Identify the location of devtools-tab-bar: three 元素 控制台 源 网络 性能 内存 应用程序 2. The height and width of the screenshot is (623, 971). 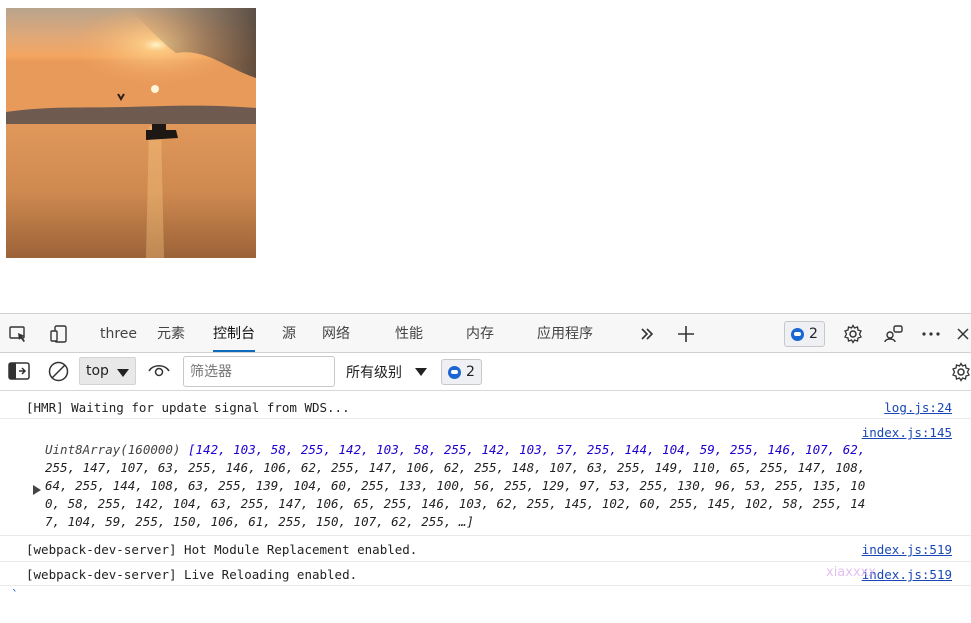
(485, 333).